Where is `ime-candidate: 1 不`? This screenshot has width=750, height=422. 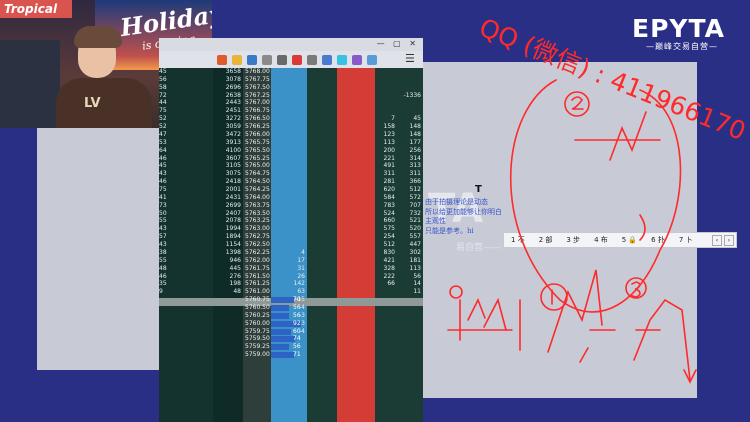 ime-candidate: 1 不 is located at coordinates (518, 240).